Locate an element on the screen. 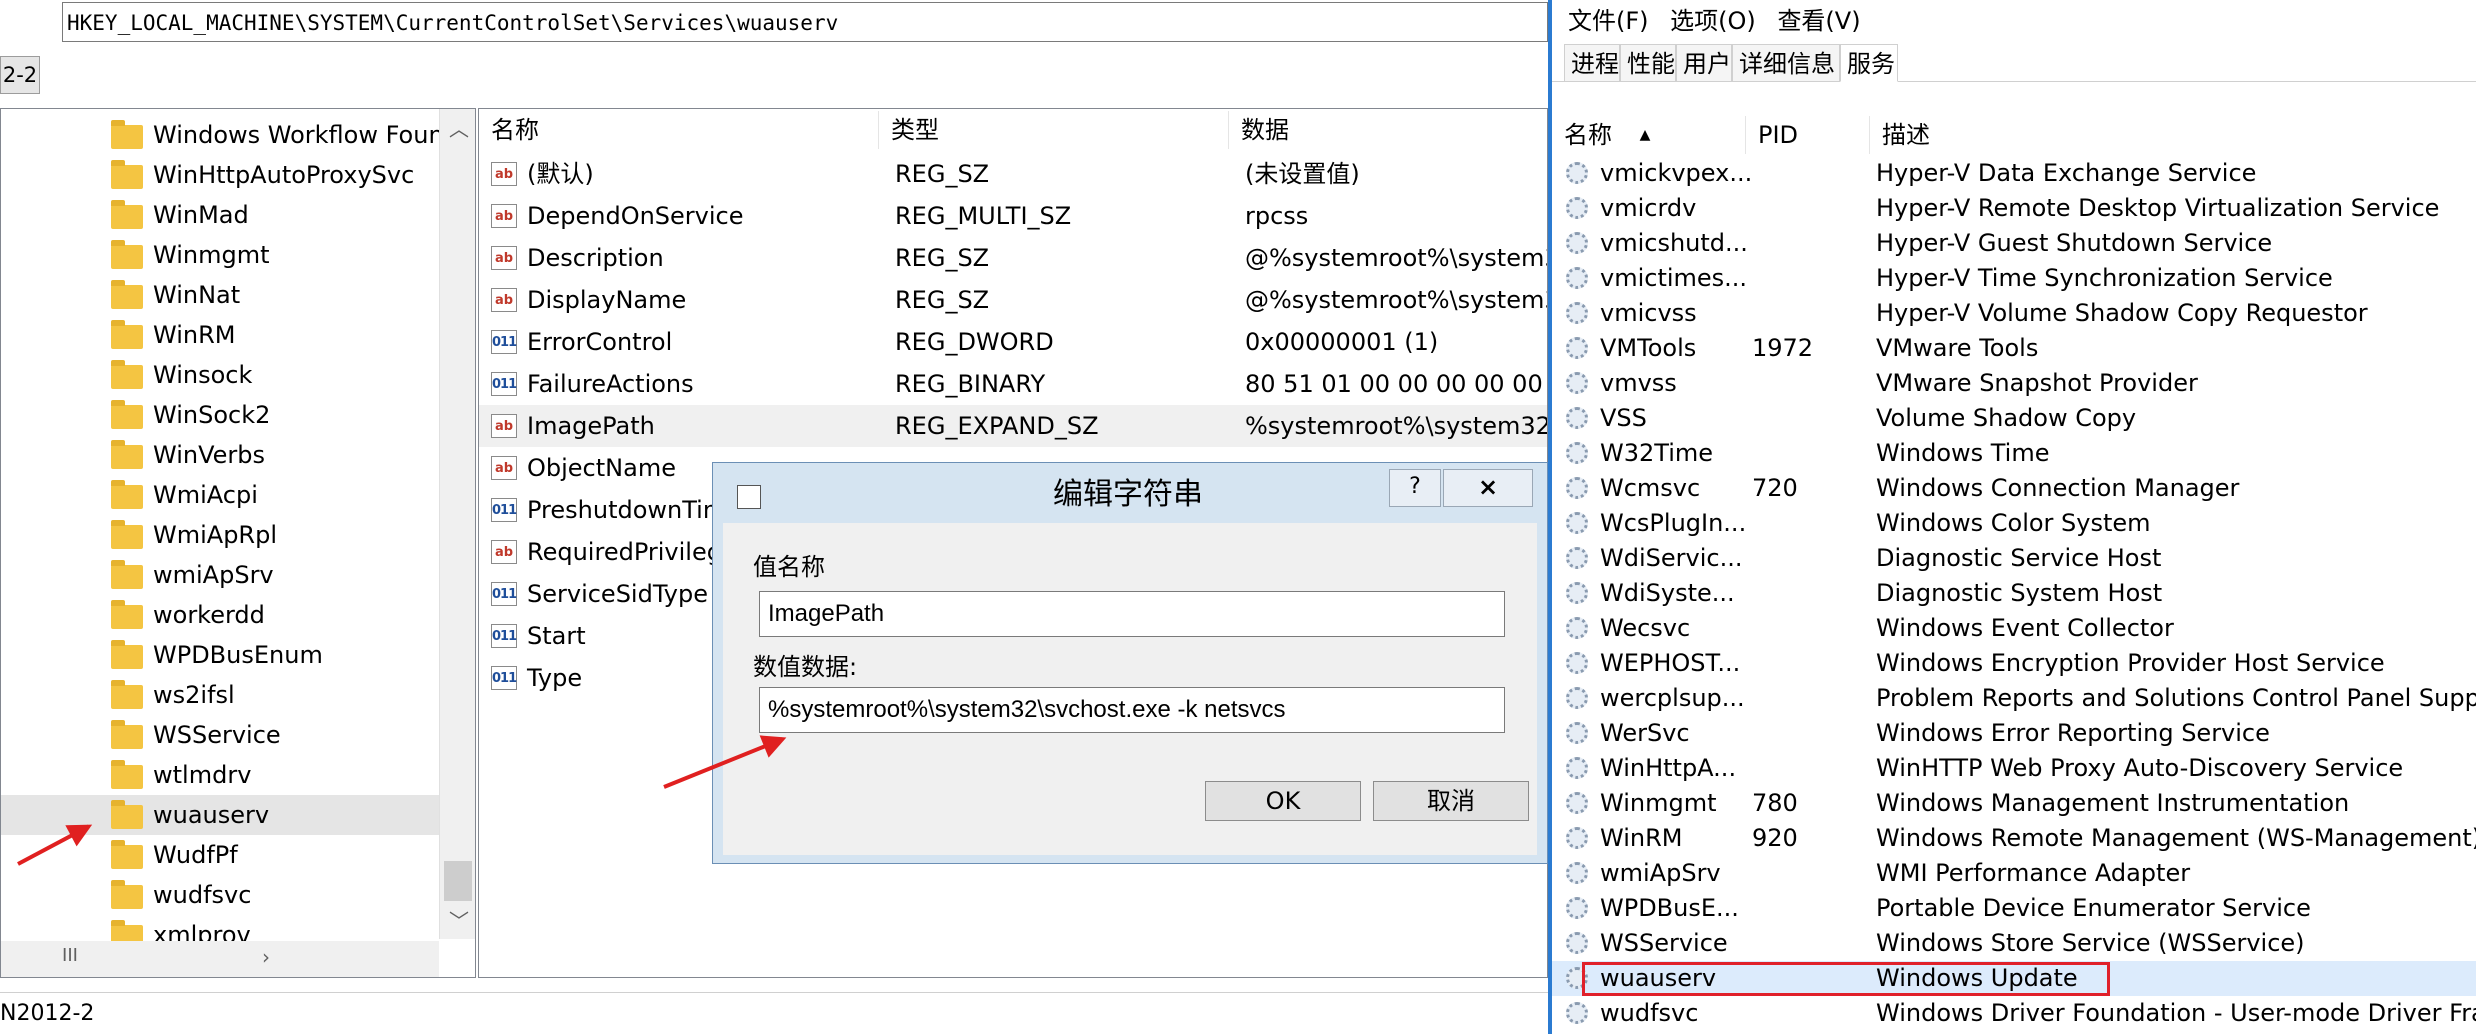 This screenshot has width=2476, height=1035. menu-file: 文件(F) is located at coordinates (1608, 21).